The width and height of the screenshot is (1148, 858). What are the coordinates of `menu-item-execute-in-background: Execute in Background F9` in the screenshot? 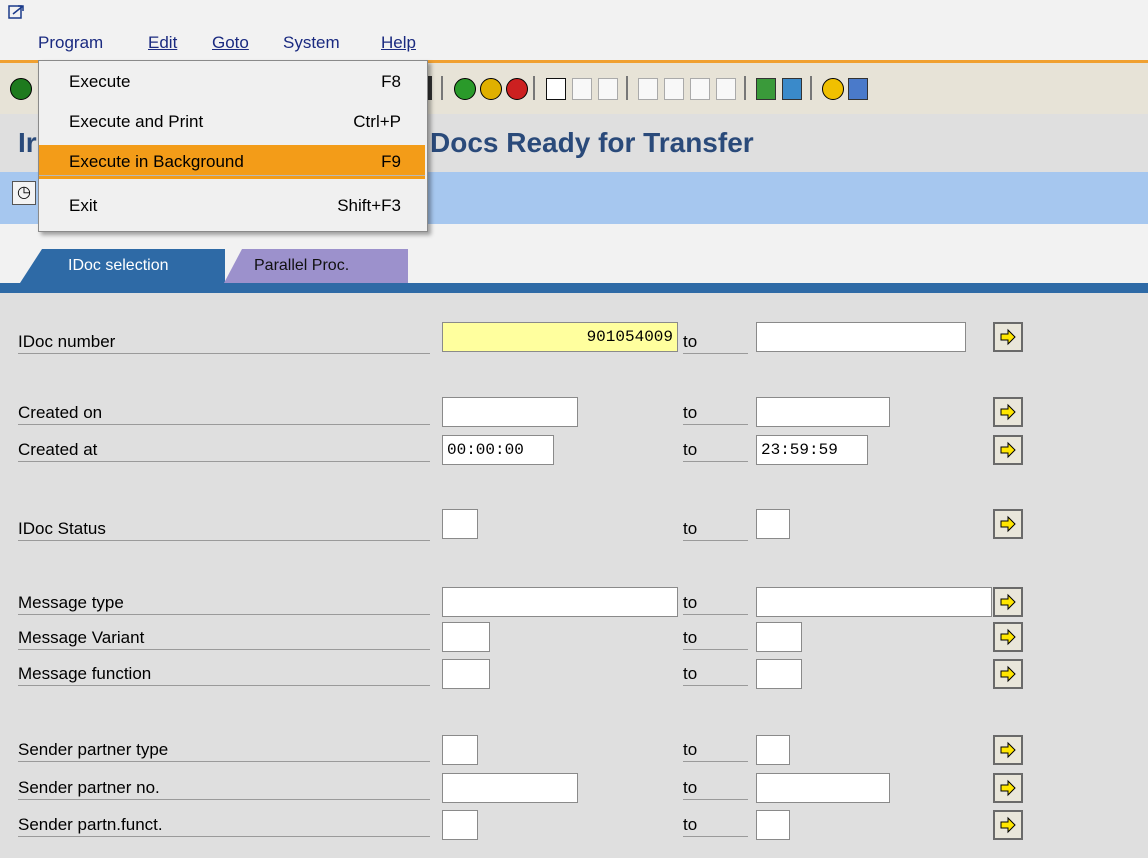 It's located at (232, 162).